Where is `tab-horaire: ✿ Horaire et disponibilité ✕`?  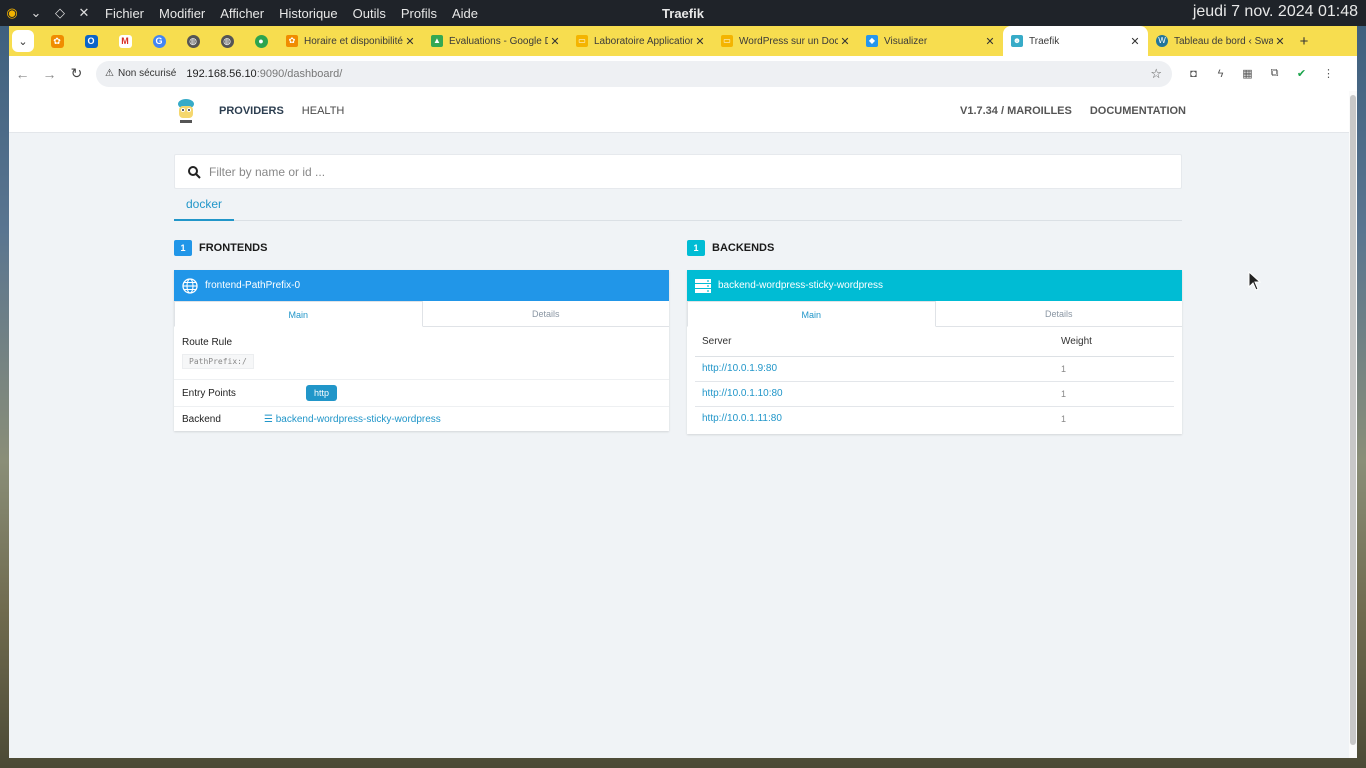 tab-horaire: ✿ Horaire et disponibilité ✕ is located at coordinates (350, 41).